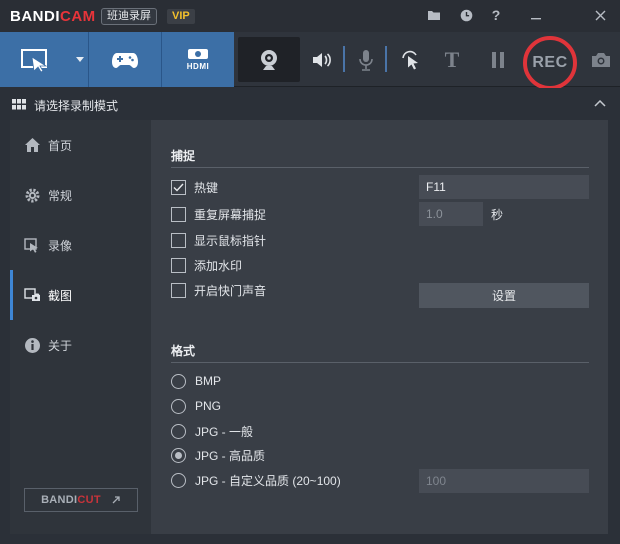 Image resolution: width=620 pixels, height=544 pixels. Describe the element at coordinates (183, 156) in the screenshot. I see `capture-section-title: 捕捉` at that location.